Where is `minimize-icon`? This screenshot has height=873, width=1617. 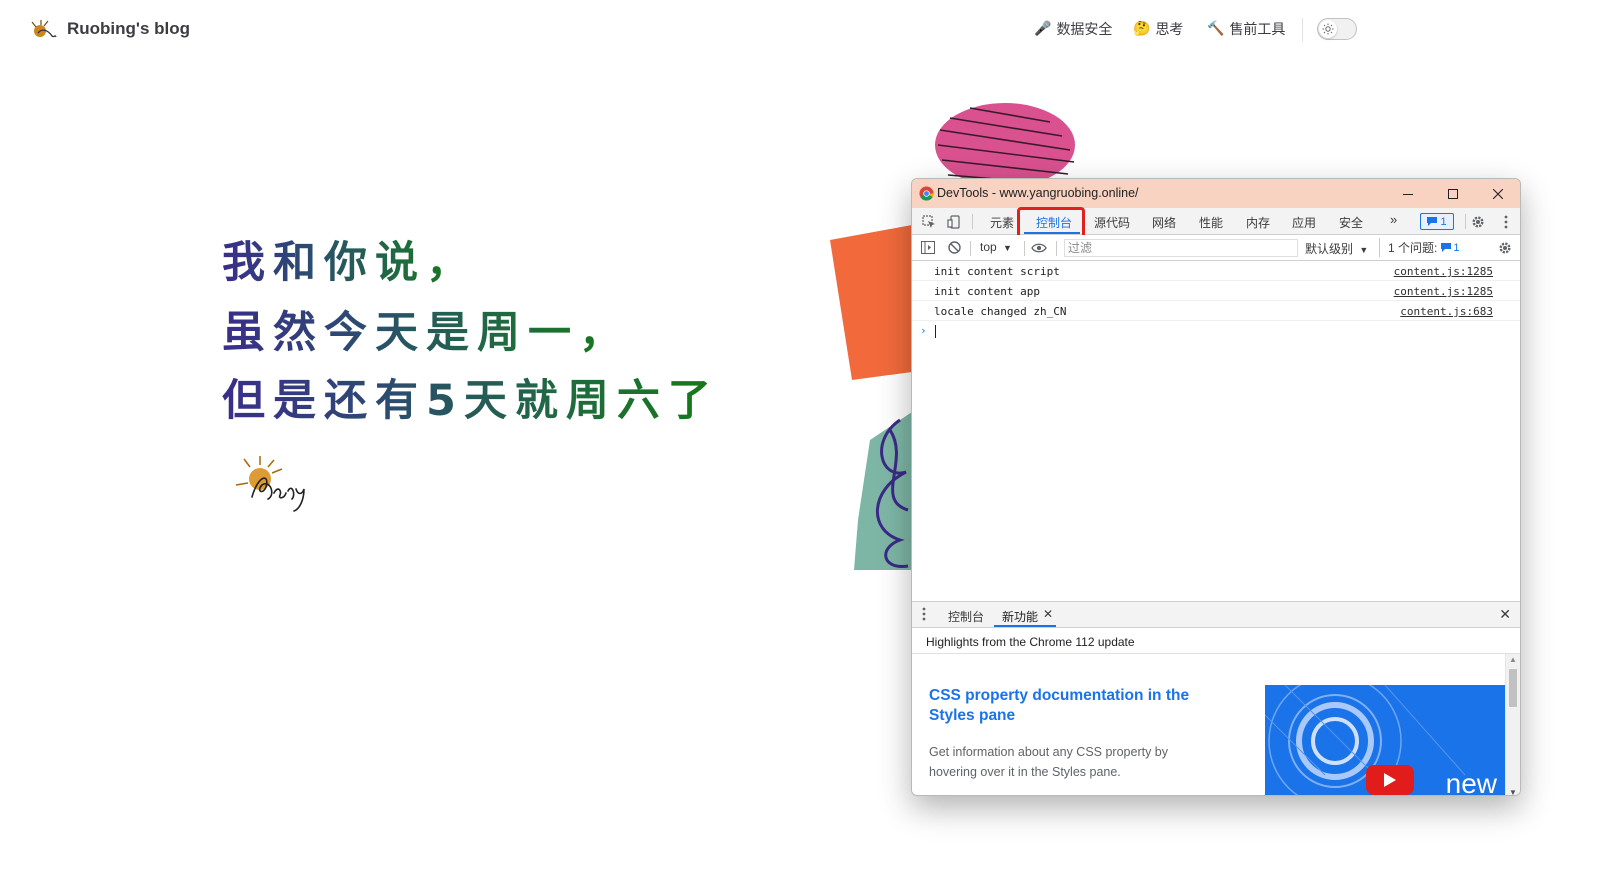 minimize-icon is located at coordinates (1408, 194).